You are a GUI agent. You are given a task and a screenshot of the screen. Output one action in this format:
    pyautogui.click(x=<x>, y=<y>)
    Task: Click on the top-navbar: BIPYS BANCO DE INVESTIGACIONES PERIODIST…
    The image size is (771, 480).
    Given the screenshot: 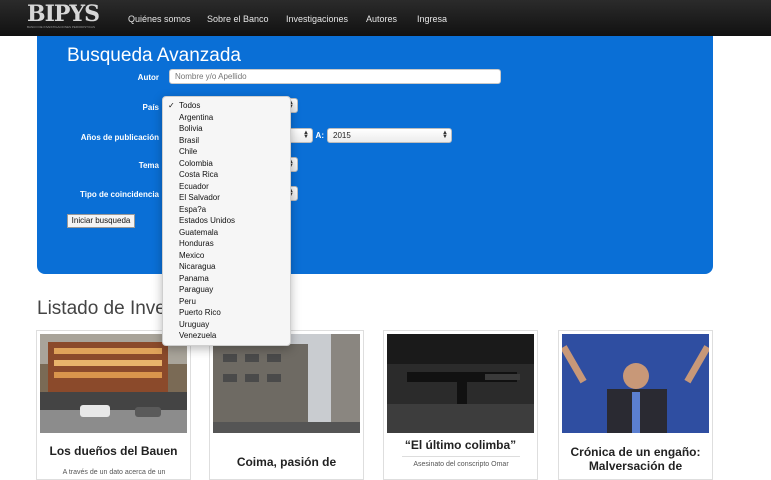 What is the action you would take?
    pyautogui.click(x=385, y=18)
    